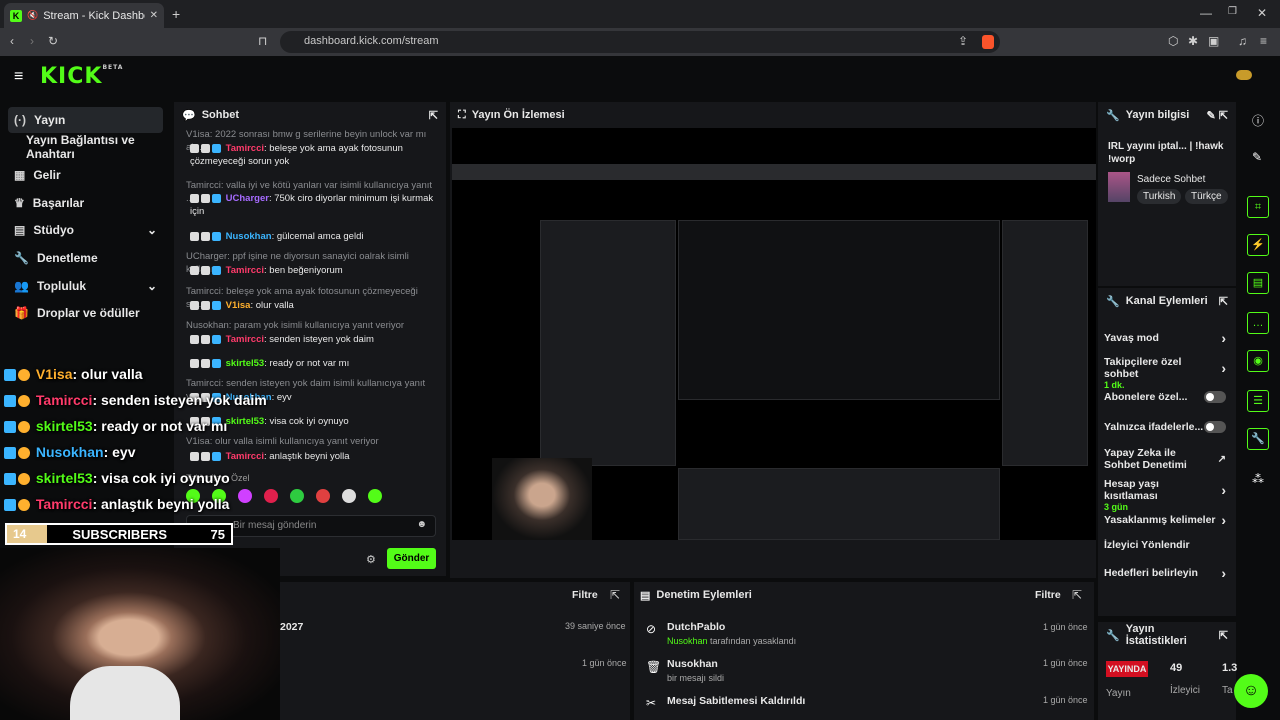  What do you see at coordinates (176, 14) in the screenshot?
I see `new-tab-button: +` at bounding box center [176, 14].